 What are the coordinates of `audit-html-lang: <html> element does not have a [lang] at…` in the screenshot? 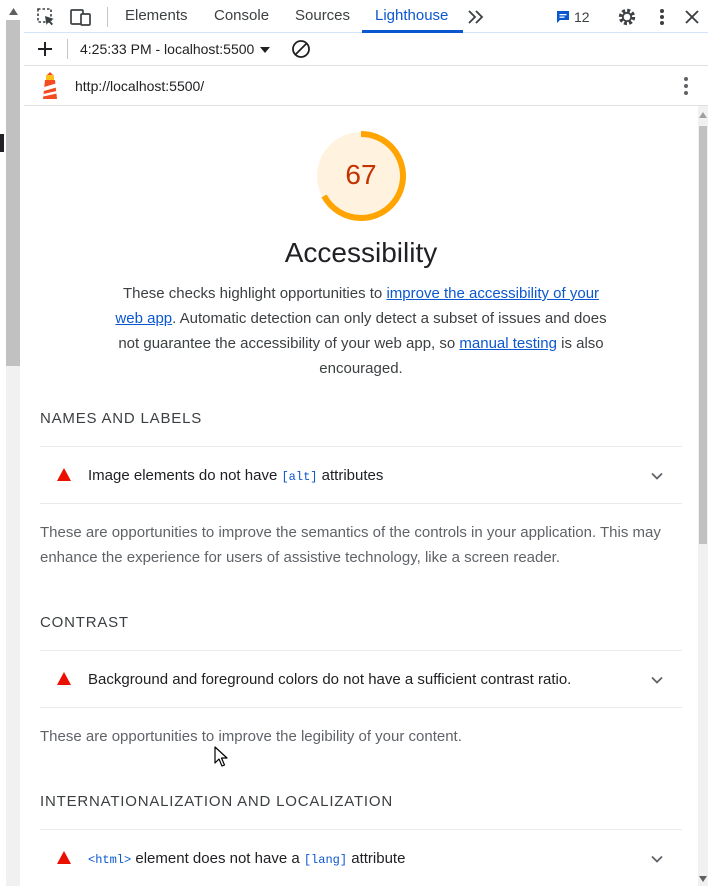 It's located at (361, 857).